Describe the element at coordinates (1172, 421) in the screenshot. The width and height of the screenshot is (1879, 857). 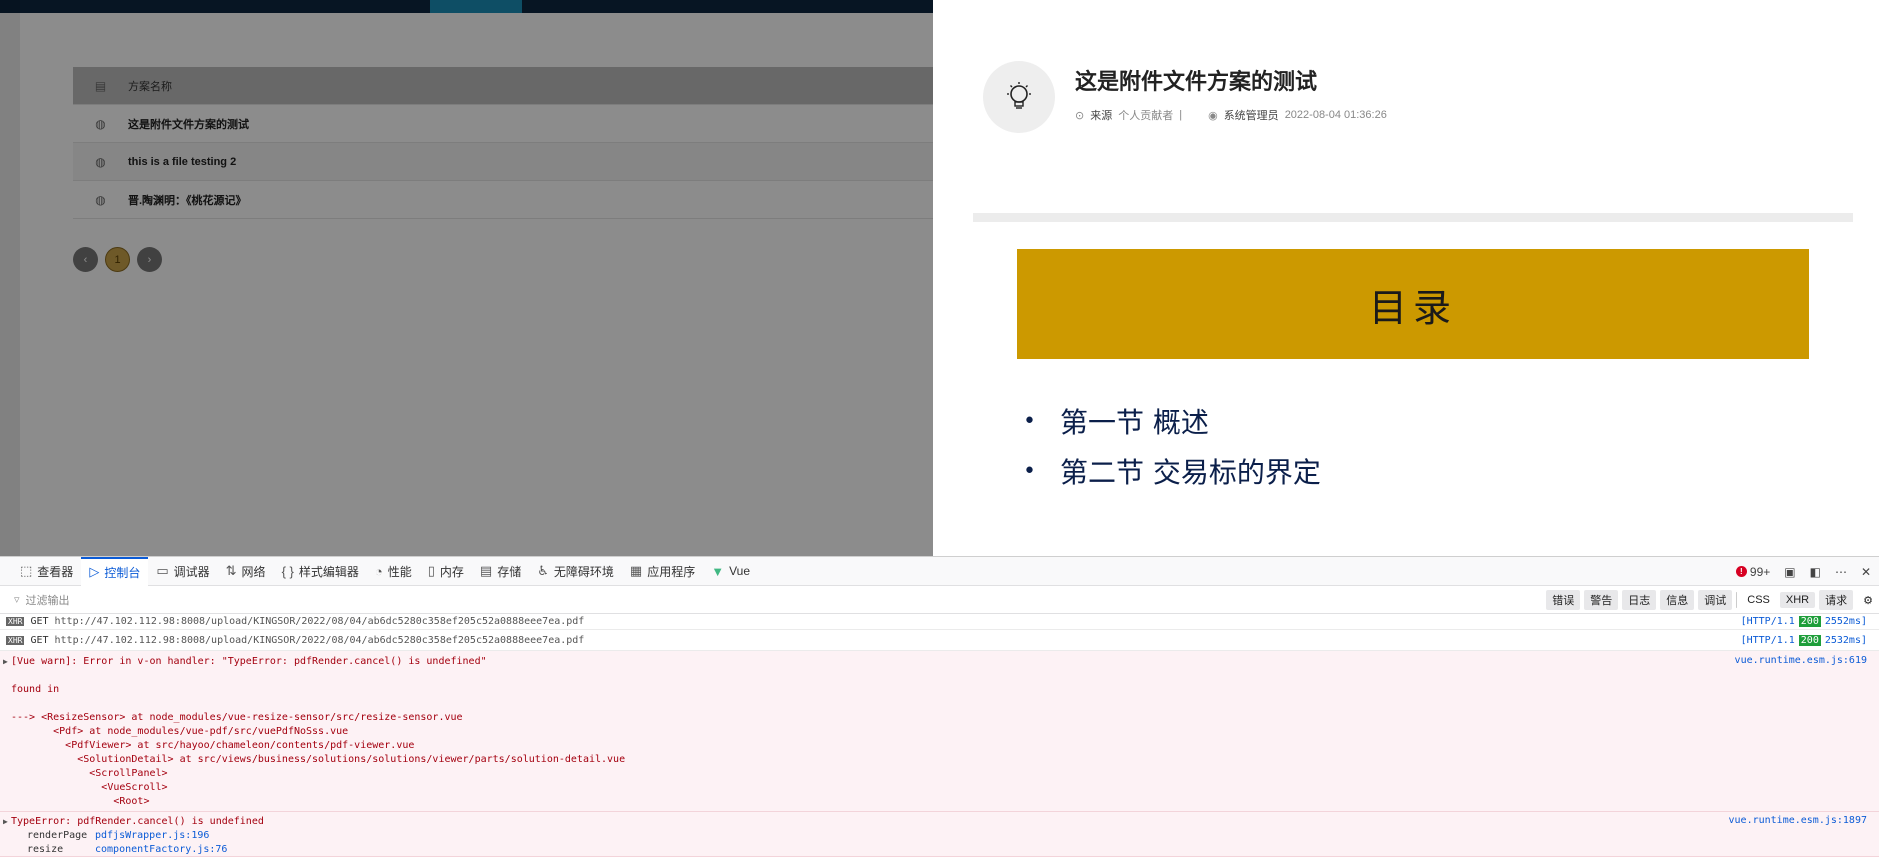
I see `list-item: 第一节 概述` at that location.